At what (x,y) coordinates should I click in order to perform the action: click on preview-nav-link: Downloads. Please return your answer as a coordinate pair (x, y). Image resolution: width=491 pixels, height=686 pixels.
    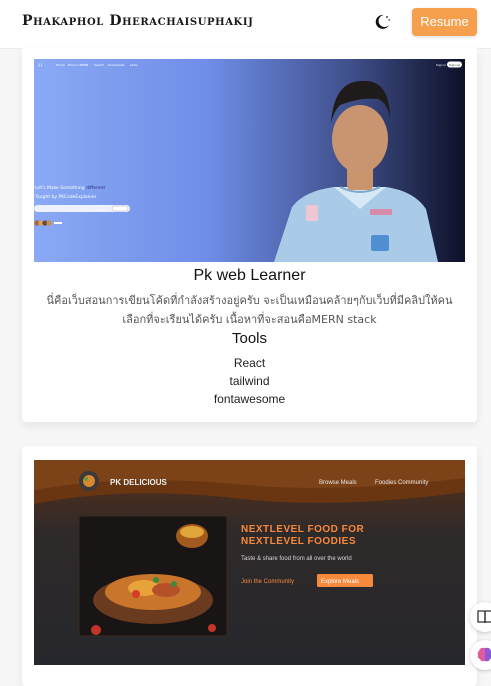
    Looking at the image, I should click on (116, 65).